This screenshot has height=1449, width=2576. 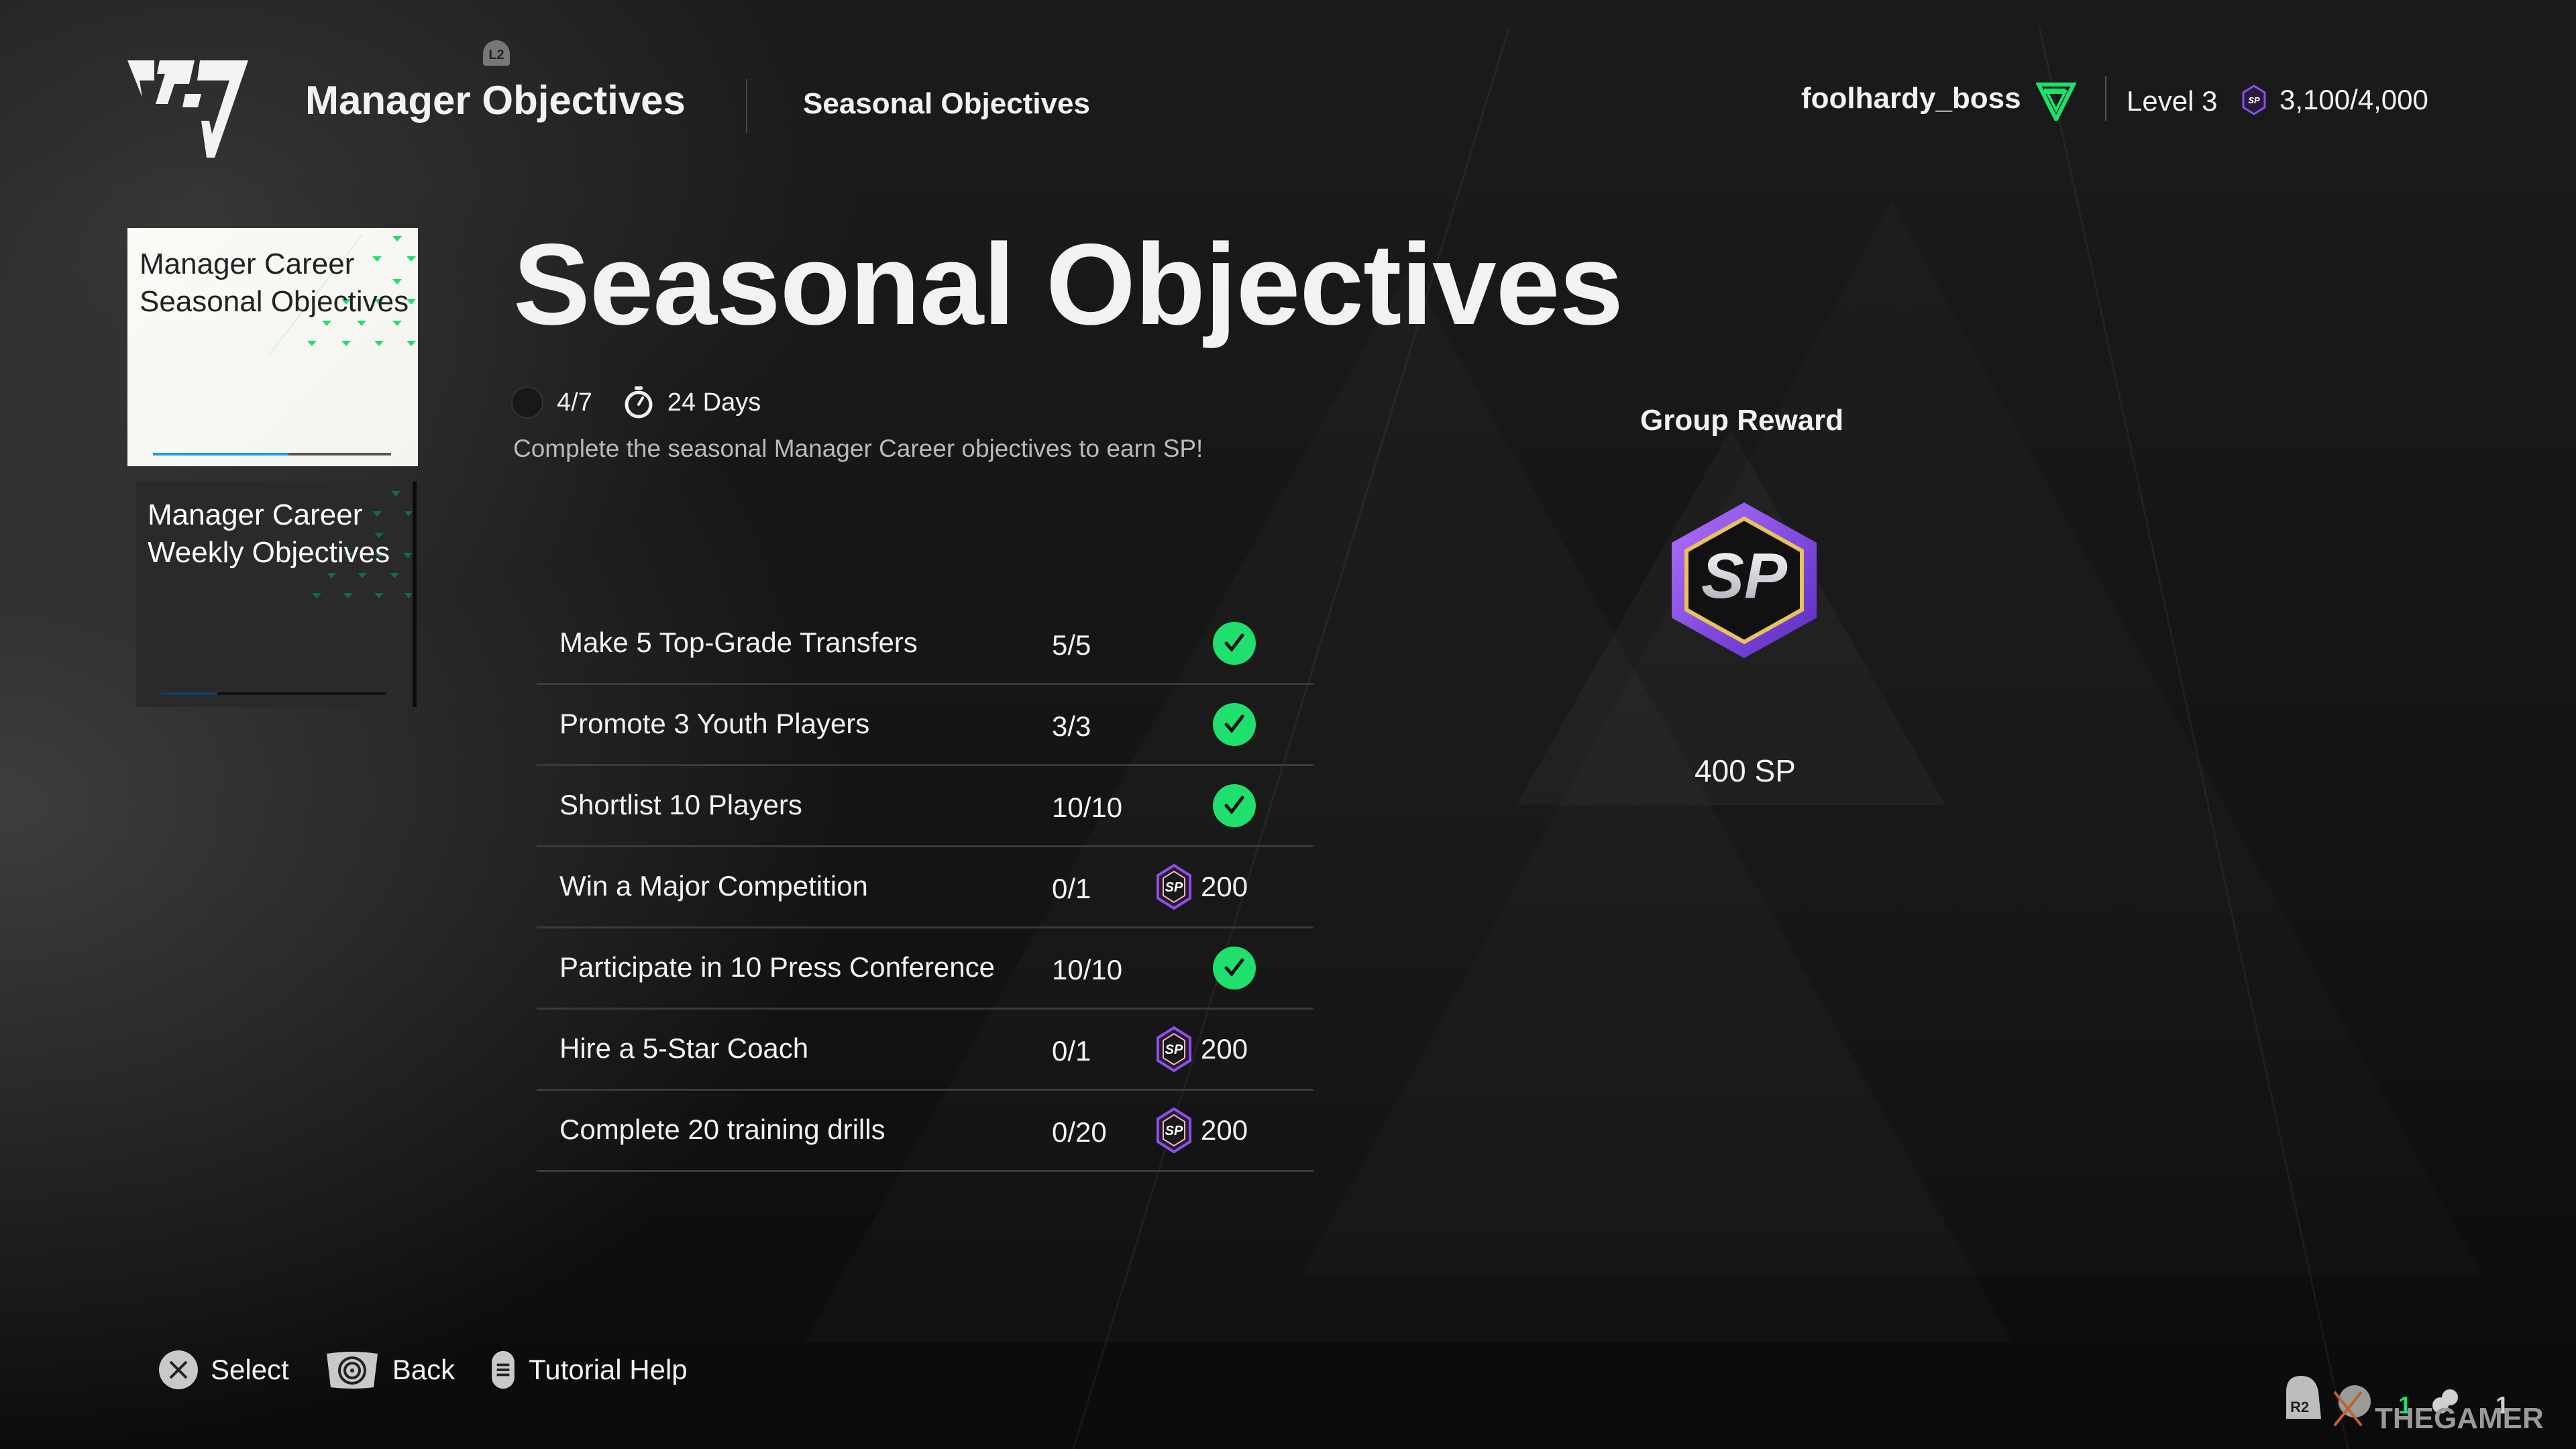 What do you see at coordinates (1071, 645) in the screenshot?
I see `objective-progress: 5/5` at bounding box center [1071, 645].